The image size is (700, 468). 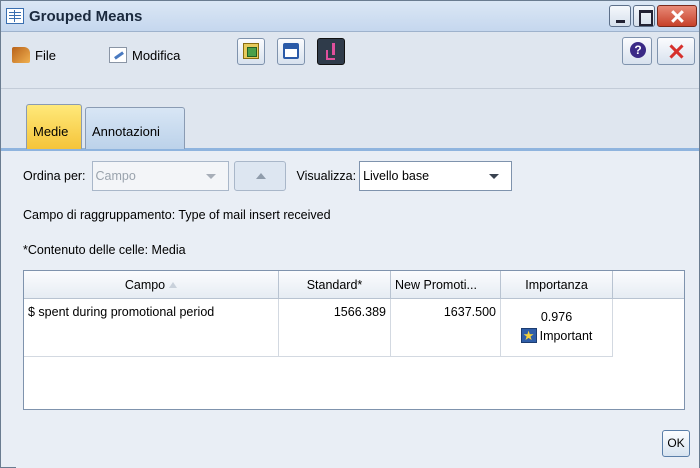 I want to click on cell-new-promotion: 1637.500, so click(x=446, y=328).